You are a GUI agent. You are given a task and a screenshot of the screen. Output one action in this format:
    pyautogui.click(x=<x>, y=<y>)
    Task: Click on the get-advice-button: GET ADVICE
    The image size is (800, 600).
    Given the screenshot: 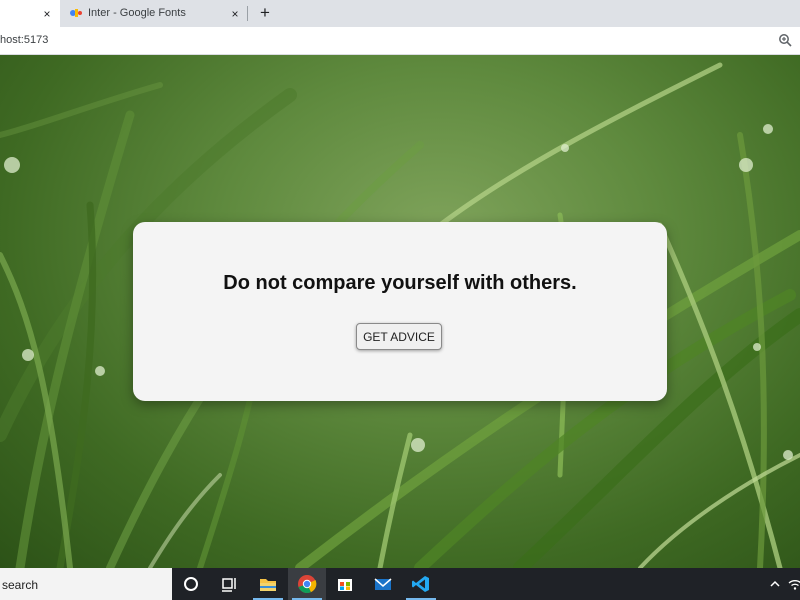 What is the action you would take?
    pyautogui.click(x=399, y=336)
    